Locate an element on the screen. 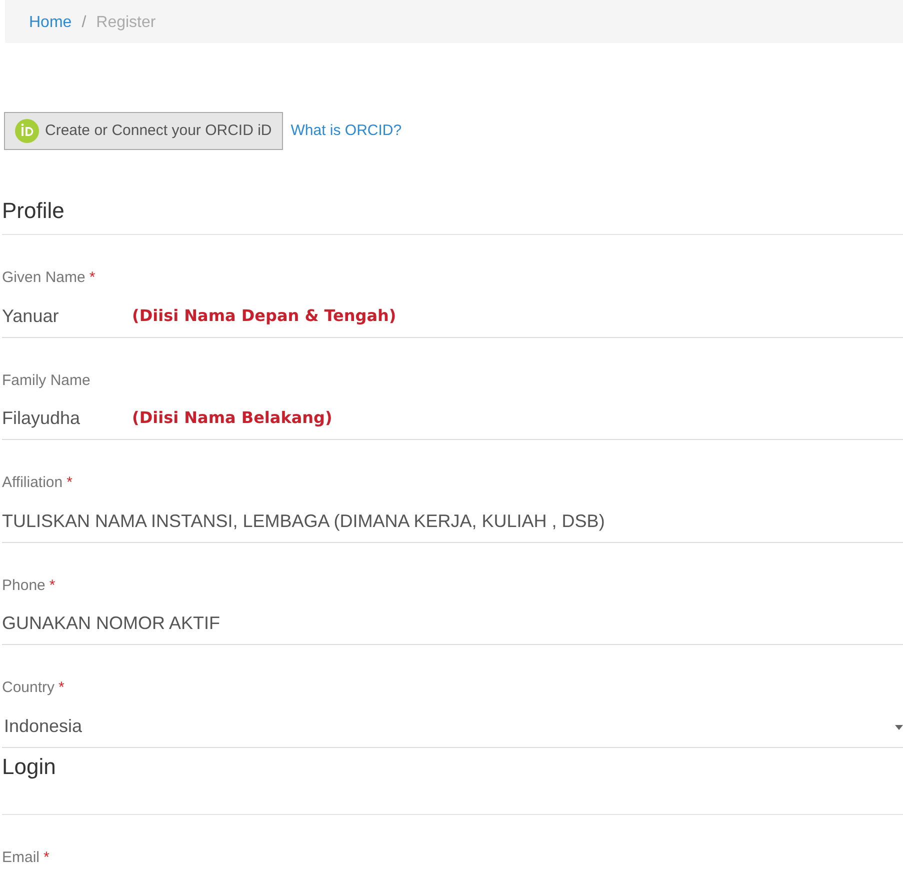 This screenshot has width=903, height=890. field-label: Email is located at coordinates (21, 858).